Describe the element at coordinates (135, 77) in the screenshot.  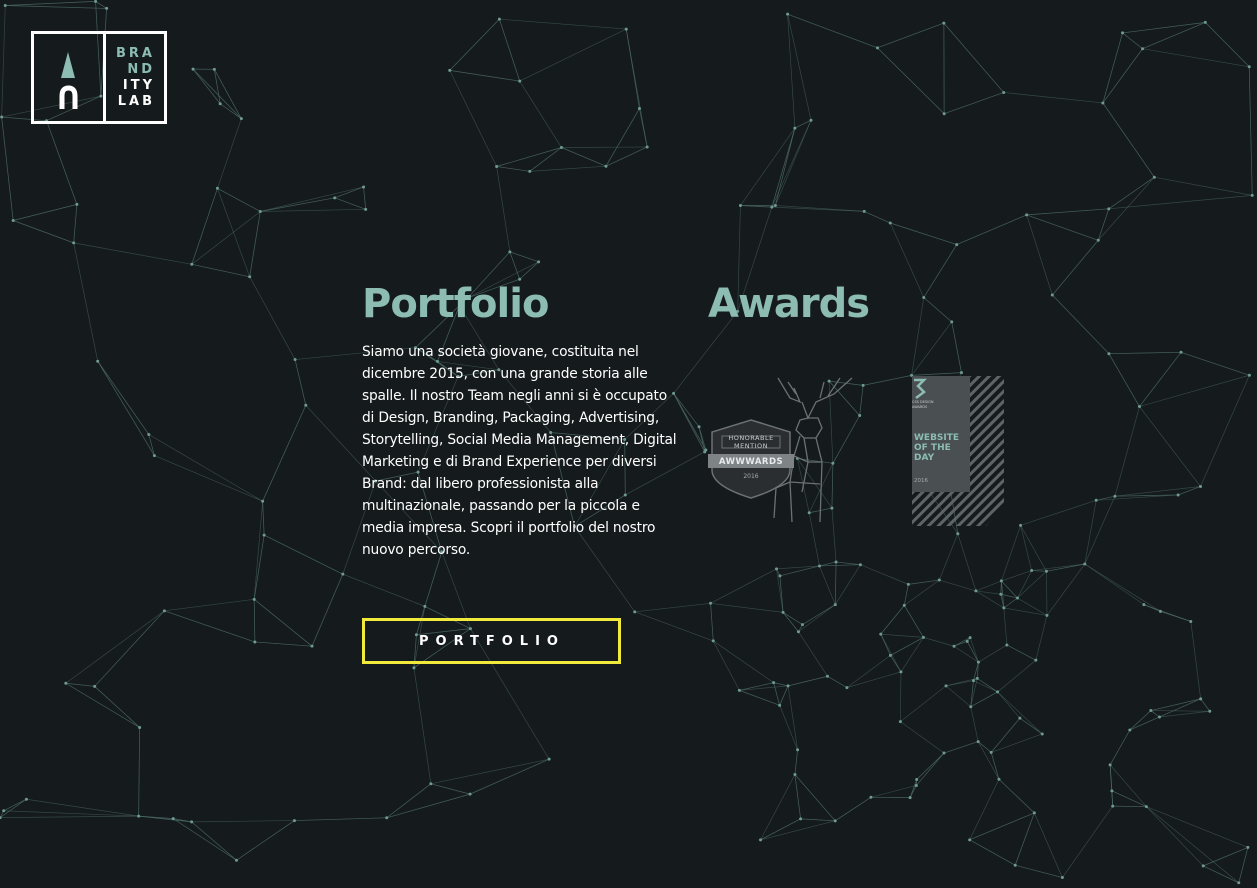
I see `logo-wordmark: BRA ND ITY LAB` at that location.